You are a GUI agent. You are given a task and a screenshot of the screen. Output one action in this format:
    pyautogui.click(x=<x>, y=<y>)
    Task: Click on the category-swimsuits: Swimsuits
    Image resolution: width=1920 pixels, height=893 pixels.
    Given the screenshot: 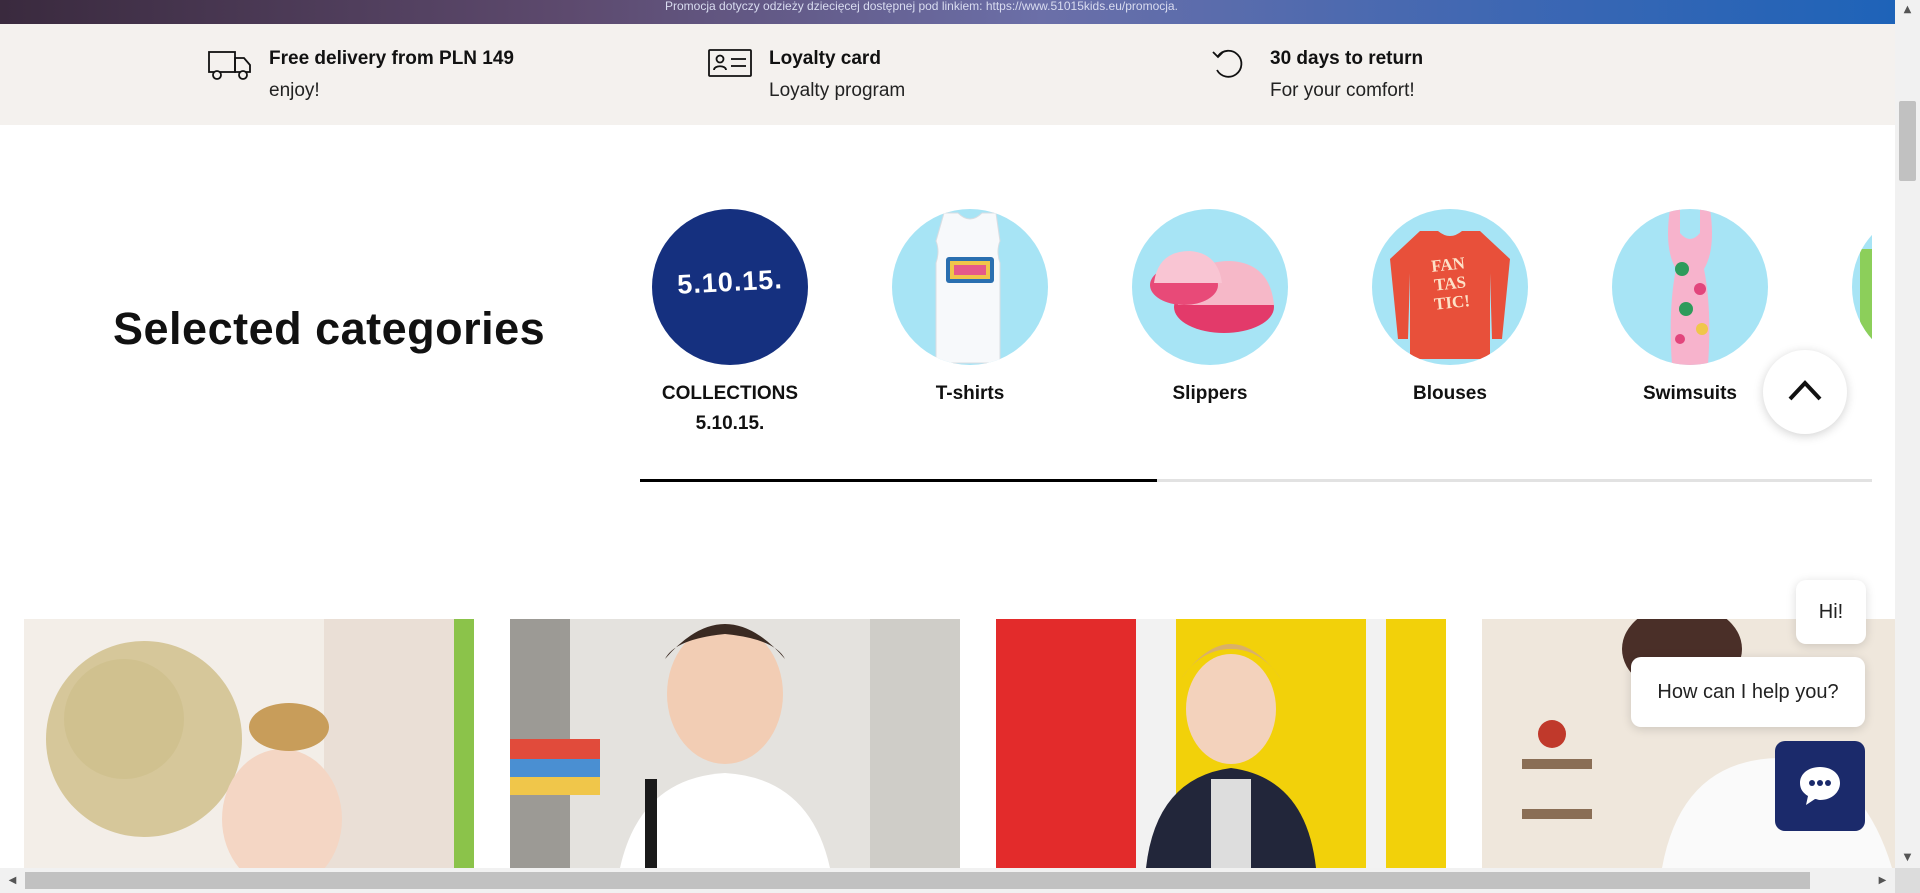 What is the action you would take?
    pyautogui.click(x=1690, y=309)
    